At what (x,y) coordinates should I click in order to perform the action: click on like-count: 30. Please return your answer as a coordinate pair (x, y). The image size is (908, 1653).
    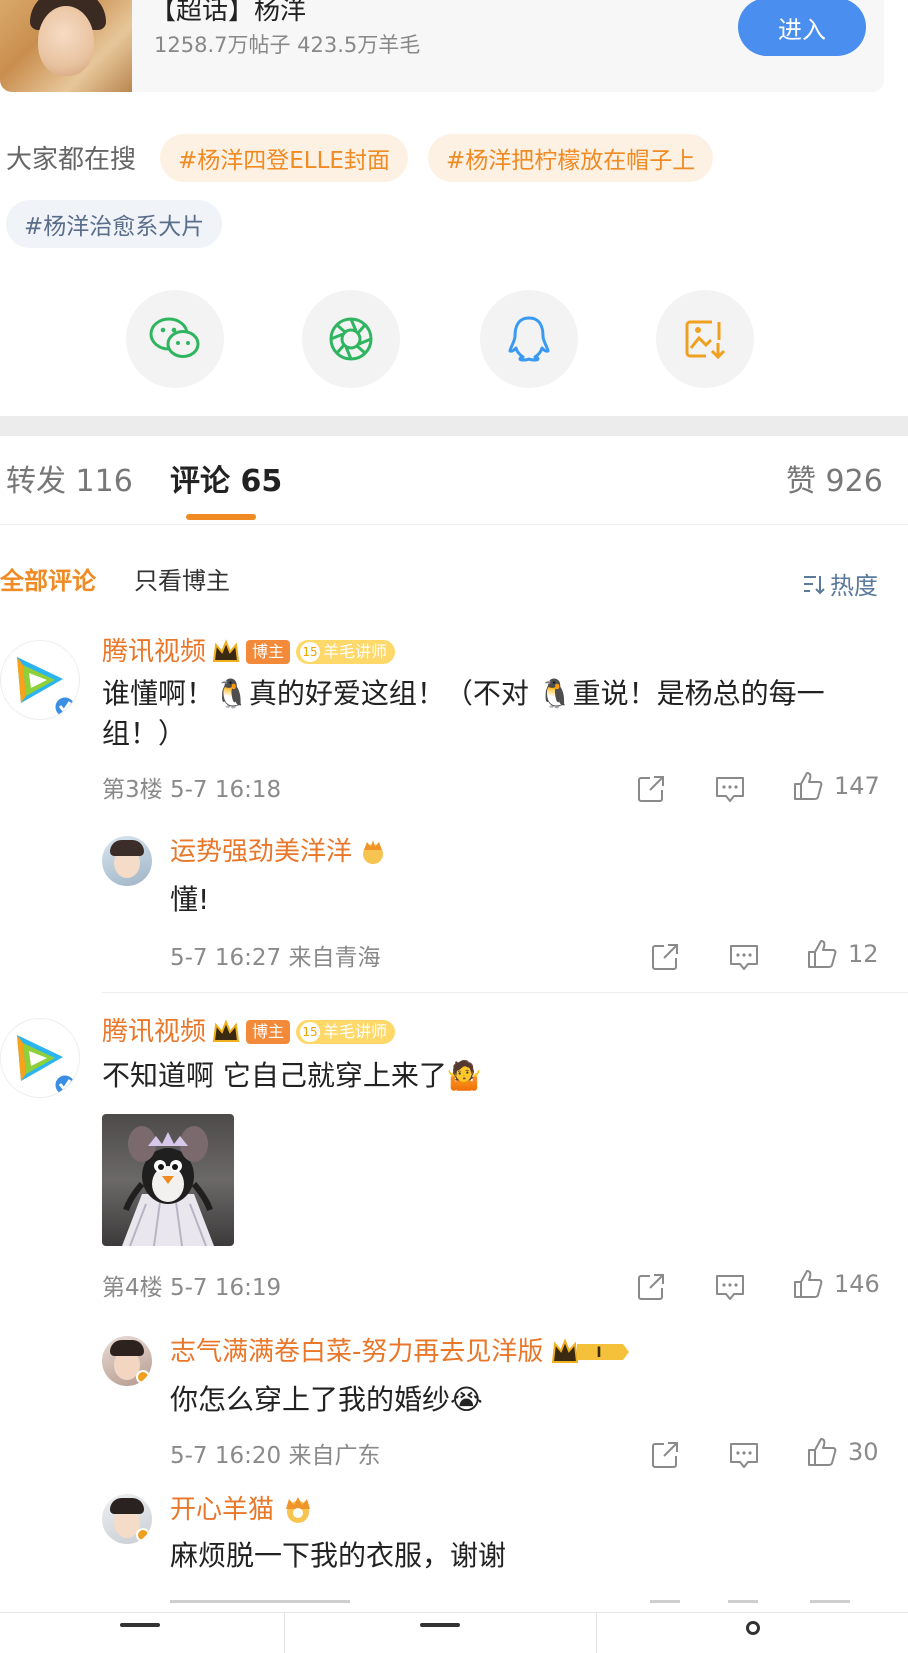
    Looking at the image, I should click on (863, 1452).